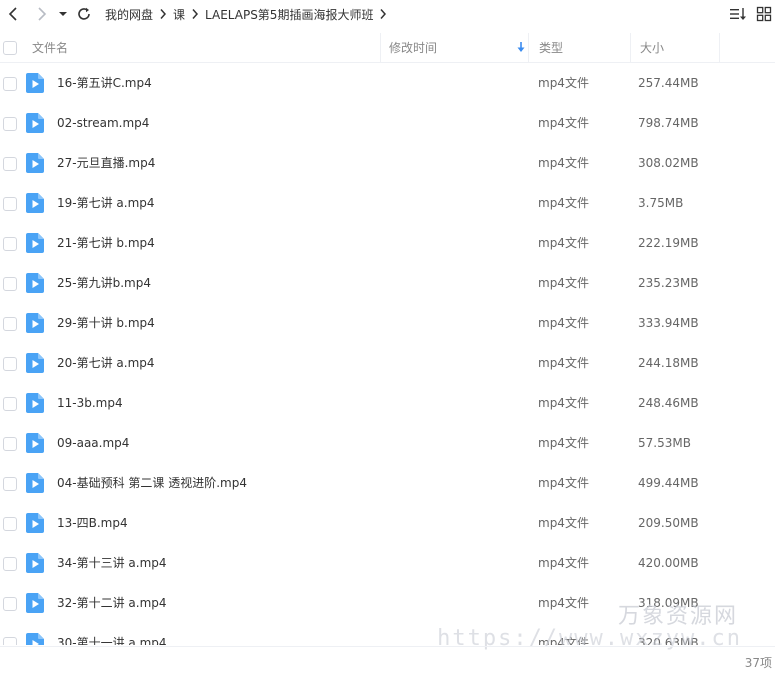 The height and width of the screenshot is (674, 775). Describe the element at coordinates (387, 83) in the screenshot. I see `file-row: 16-第五讲C.mp4 mp4文件 257.44MB` at that location.